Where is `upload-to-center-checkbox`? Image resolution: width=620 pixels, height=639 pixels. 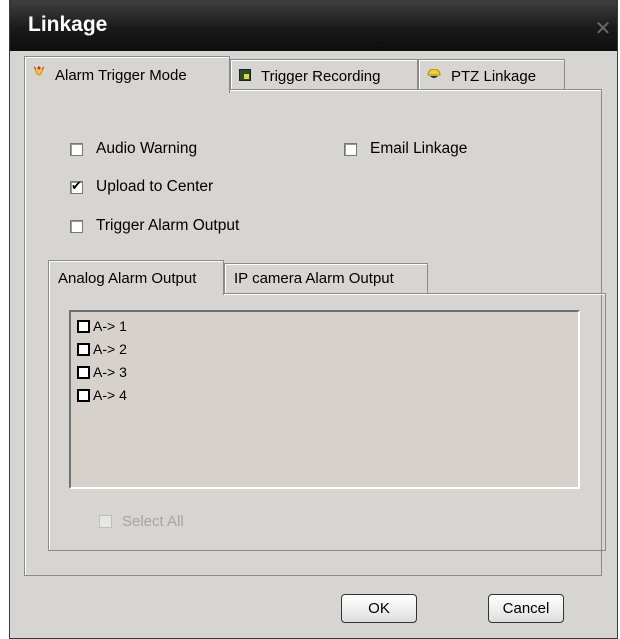 upload-to-center-checkbox is located at coordinates (76, 186).